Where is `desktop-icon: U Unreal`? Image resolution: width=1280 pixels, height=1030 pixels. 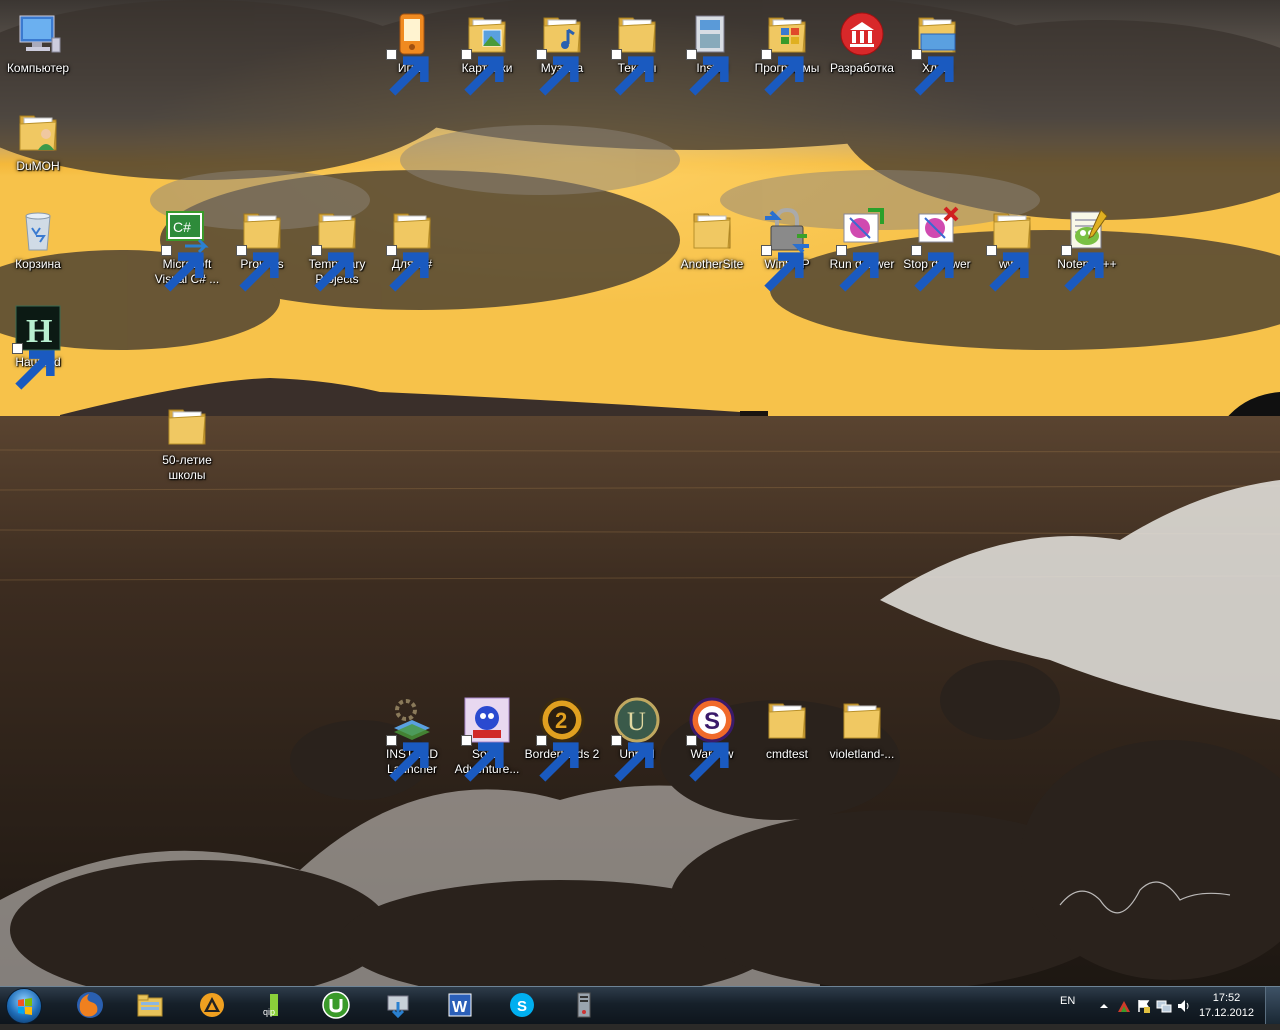
desktop-icon: U Unreal is located at coordinates (637, 738).